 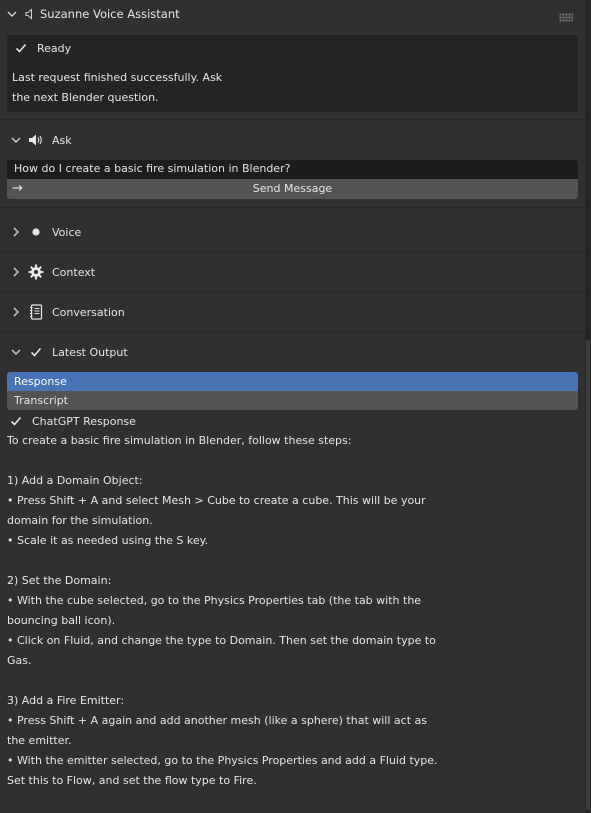 I want to click on section-title: Ask, so click(x=62, y=140).